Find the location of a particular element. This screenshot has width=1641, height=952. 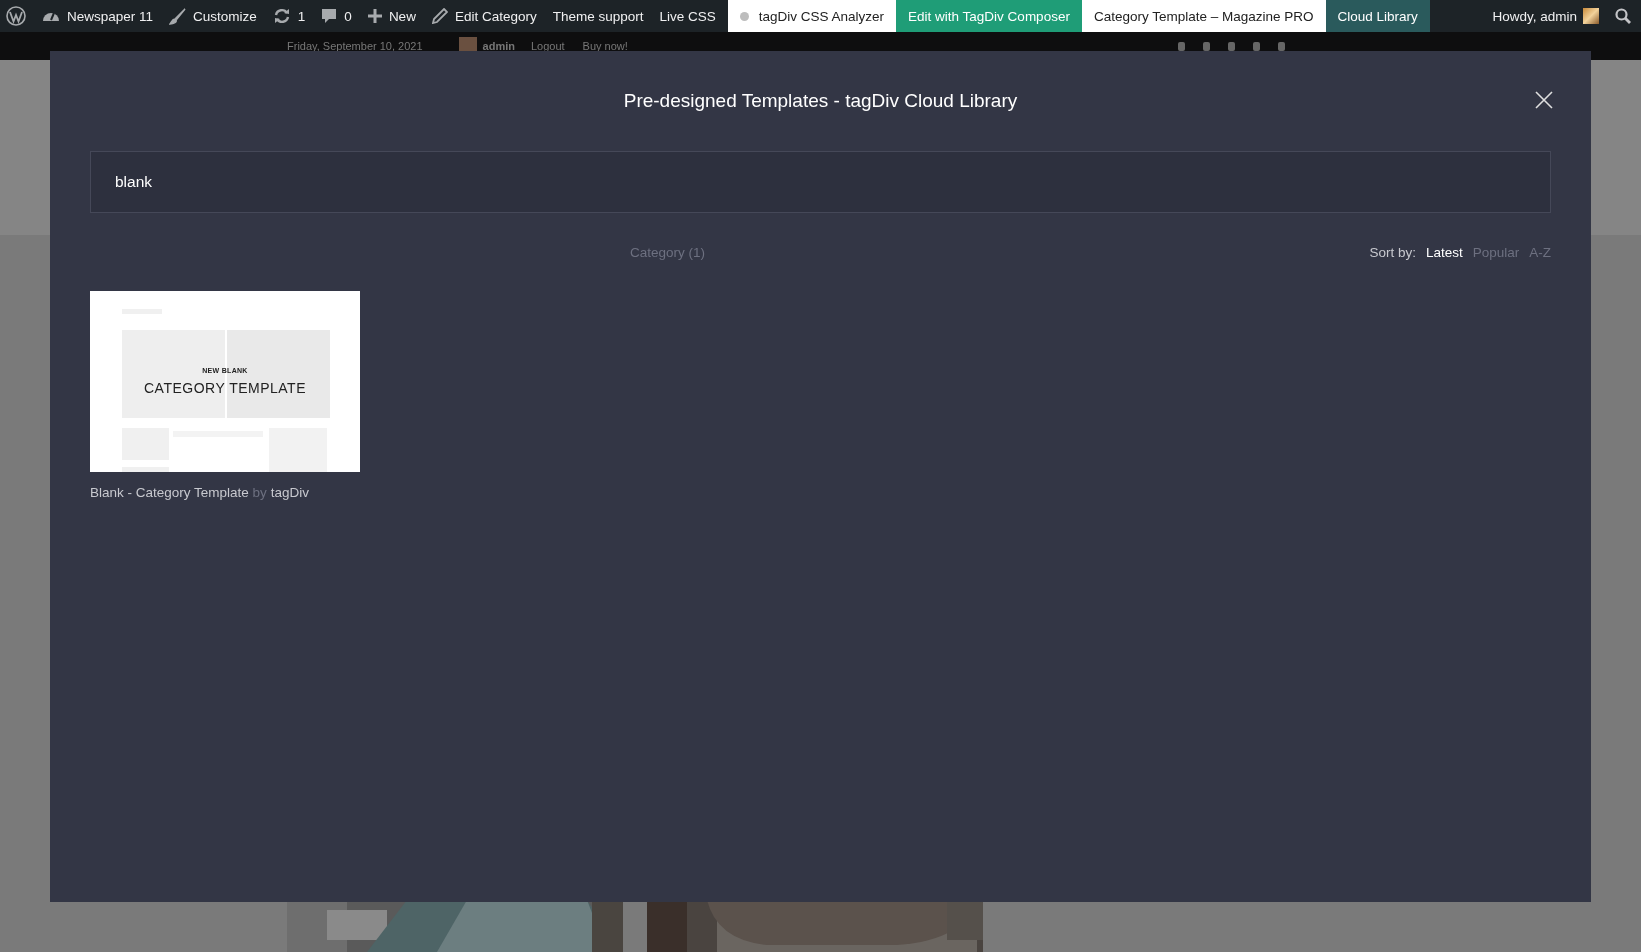

buy-link: Buy now! is located at coordinates (605, 46).